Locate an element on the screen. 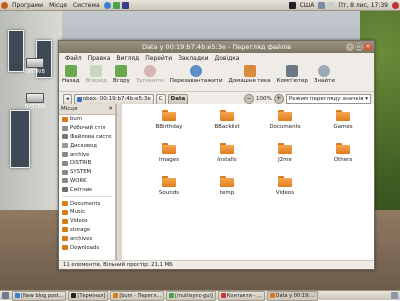 The width and height of the screenshot is (400, 301). minimize-button: – is located at coordinates (350, 47).